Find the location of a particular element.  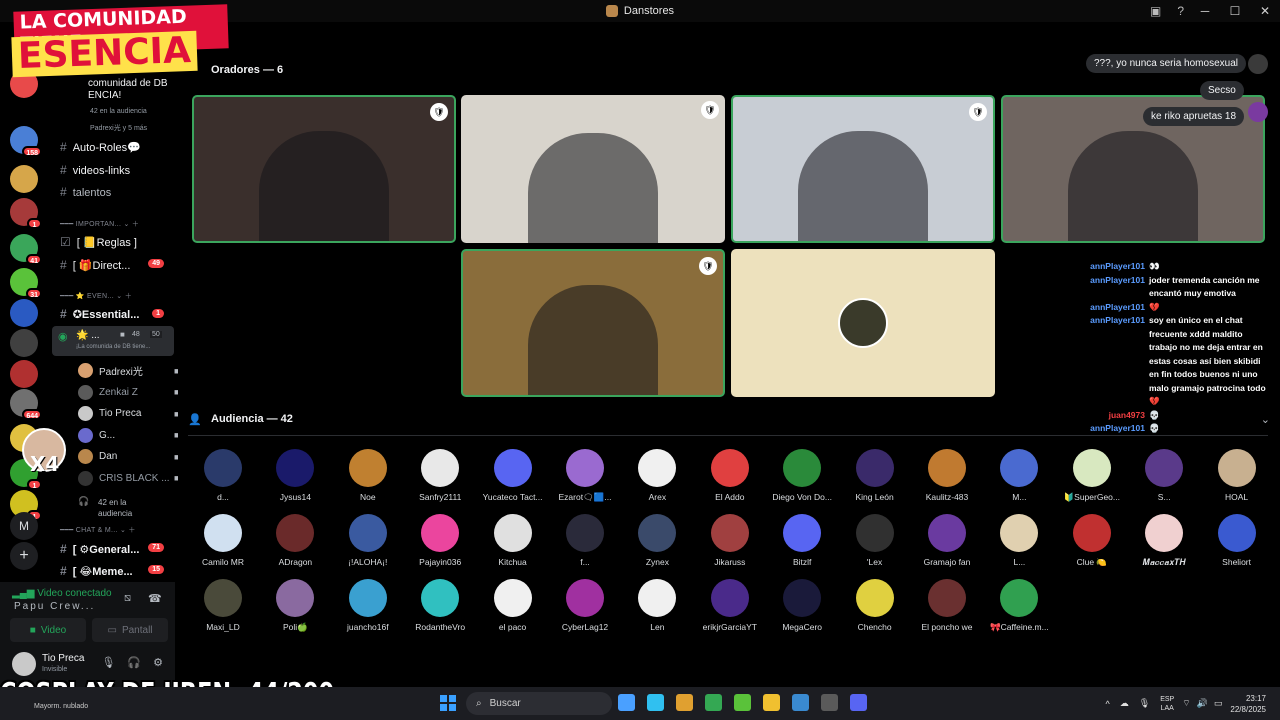

battery-icon: ▭ is located at coordinates (1218, 703).